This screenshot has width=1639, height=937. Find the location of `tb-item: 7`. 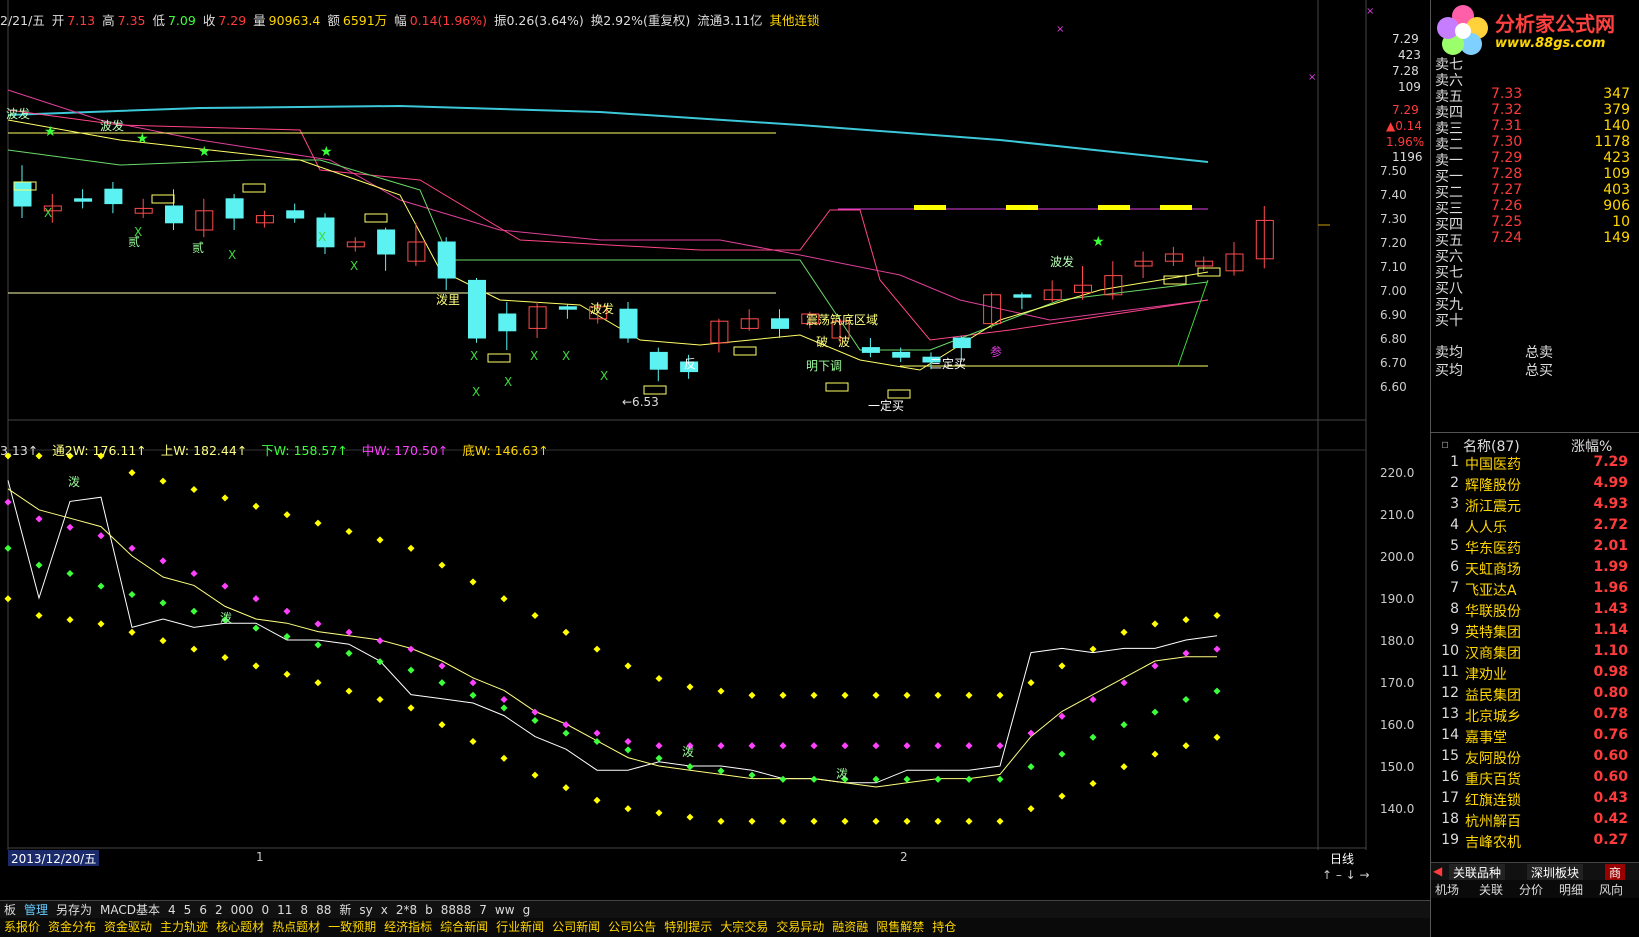

tb-item: 7 is located at coordinates (483, 910).